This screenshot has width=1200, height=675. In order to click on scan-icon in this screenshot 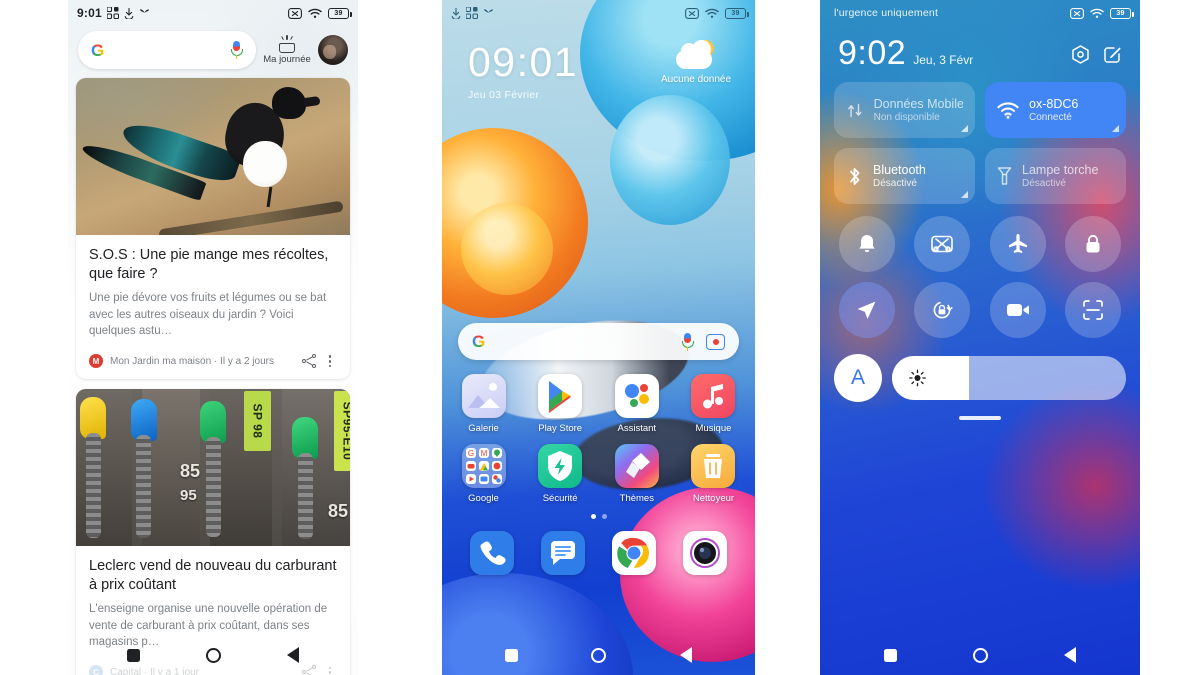, I will do `click(1093, 310)`.